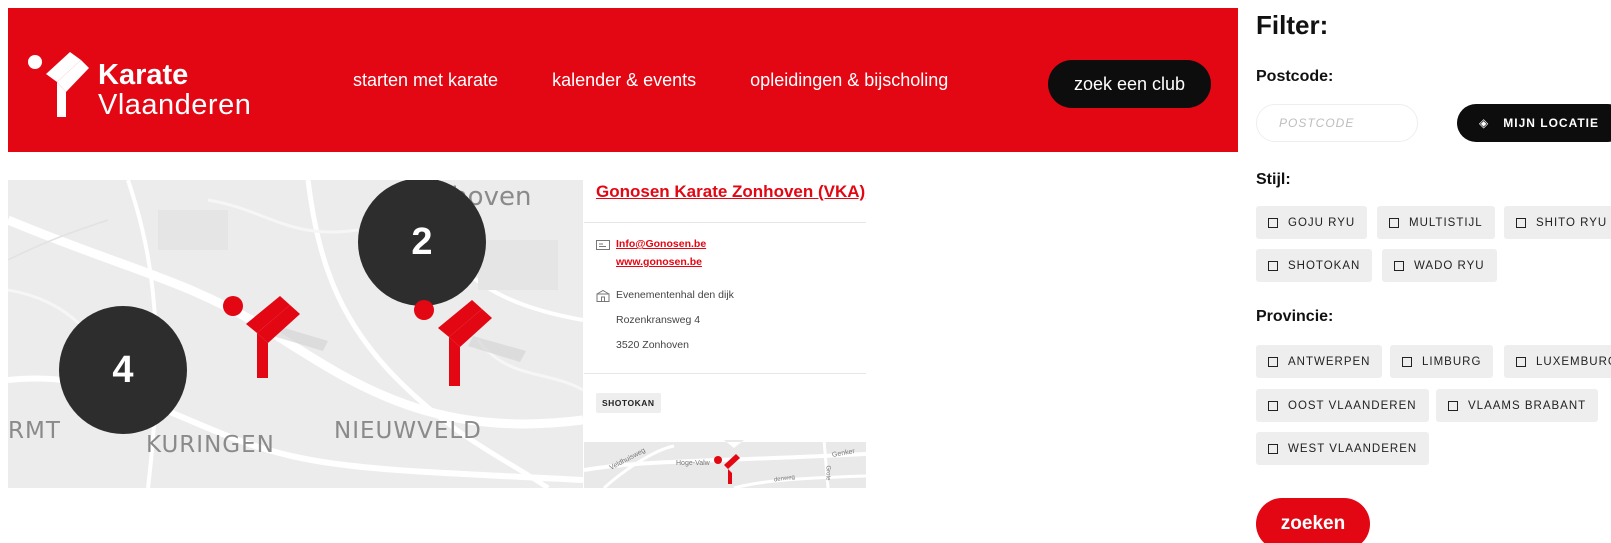 The height and width of the screenshot is (543, 1611). Describe the element at coordinates (693, 463) in the screenshot. I see `mini-map-street-label: Hoge-Valw` at that location.